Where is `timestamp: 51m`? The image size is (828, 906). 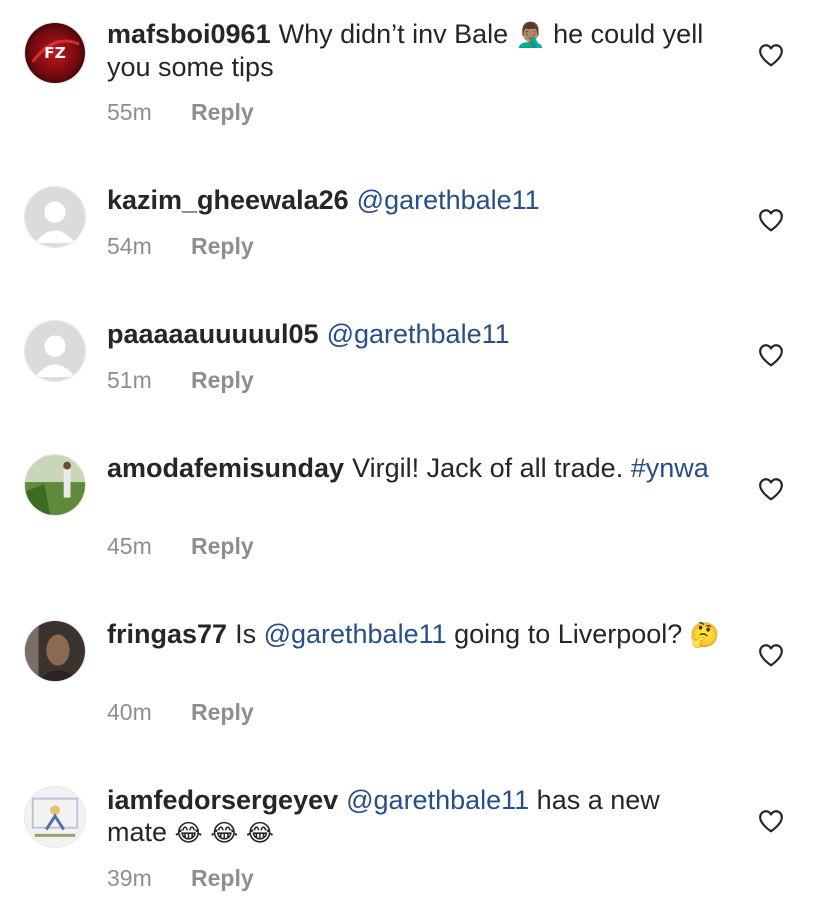
timestamp: 51m is located at coordinates (129, 380).